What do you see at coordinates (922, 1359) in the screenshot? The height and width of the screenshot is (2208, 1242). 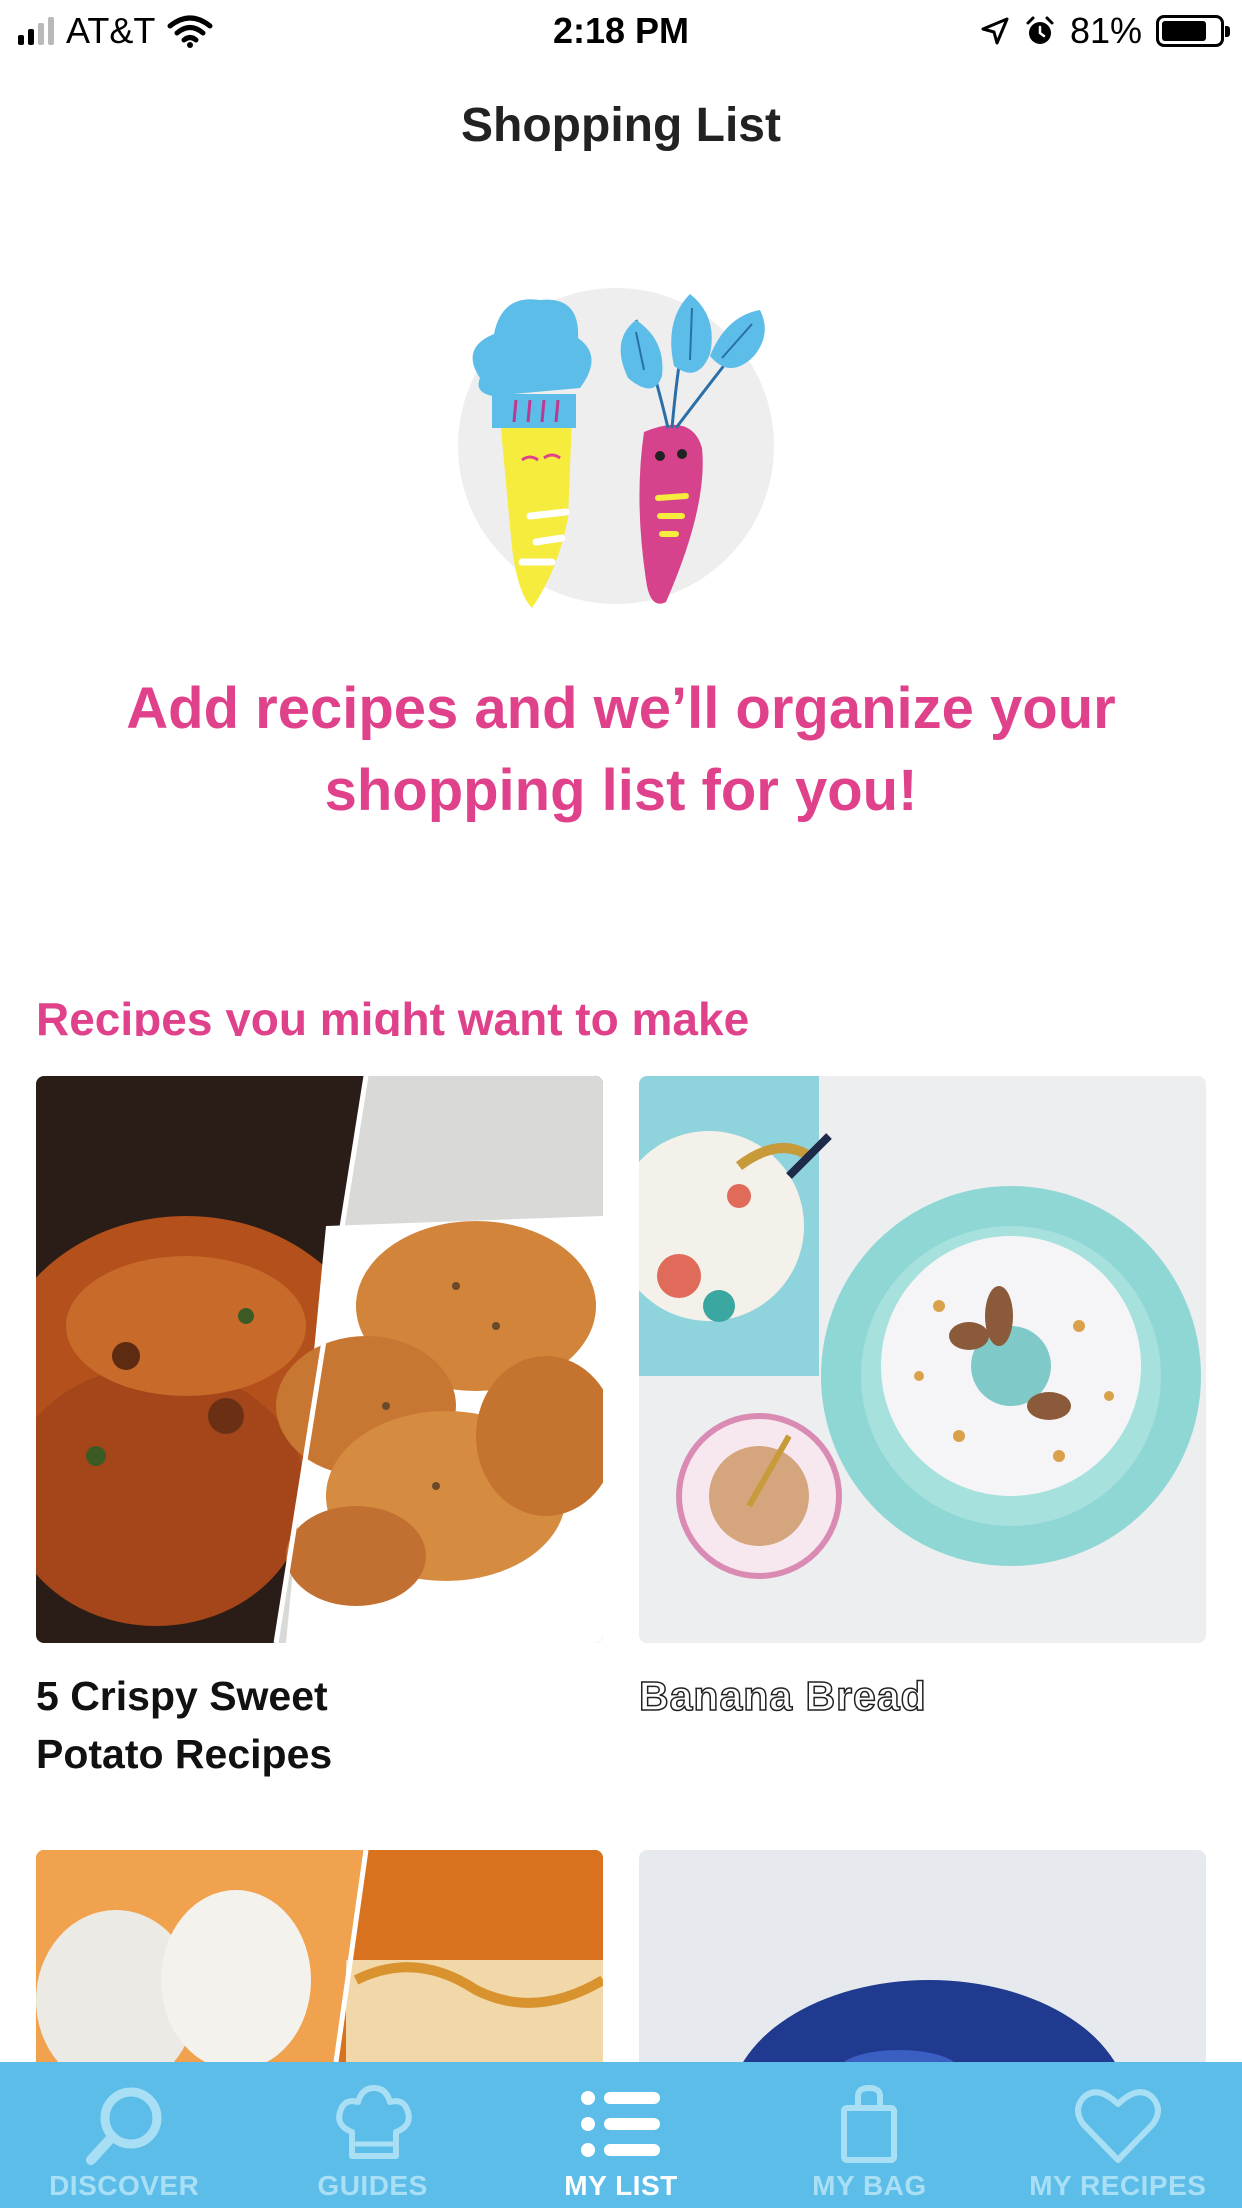 I see `bundt-cake-photo` at bounding box center [922, 1359].